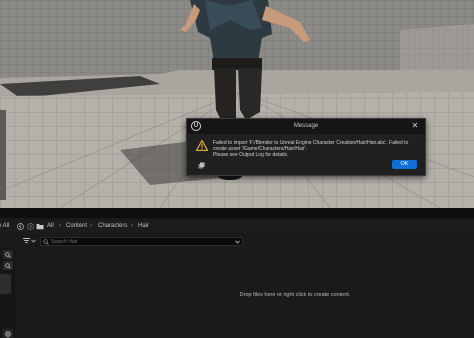  I want to click on sources-search-button, so click(8, 254).